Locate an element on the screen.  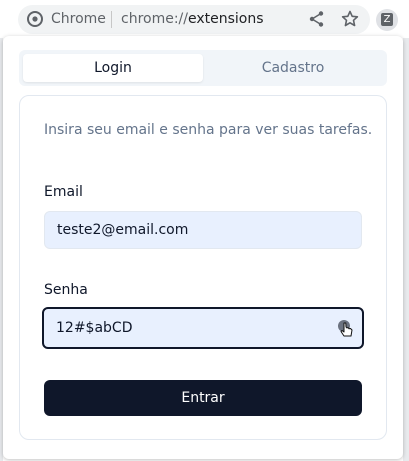
browser-toolbar: Chrome chrome://extensions Z is located at coordinates (204, 19).